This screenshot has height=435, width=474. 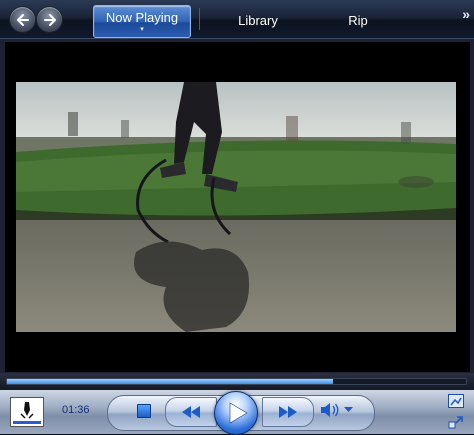 What do you see at coordinates (330, 410) in the screenshot?
I see `speaker-icon` at bounding box center [330, 410].